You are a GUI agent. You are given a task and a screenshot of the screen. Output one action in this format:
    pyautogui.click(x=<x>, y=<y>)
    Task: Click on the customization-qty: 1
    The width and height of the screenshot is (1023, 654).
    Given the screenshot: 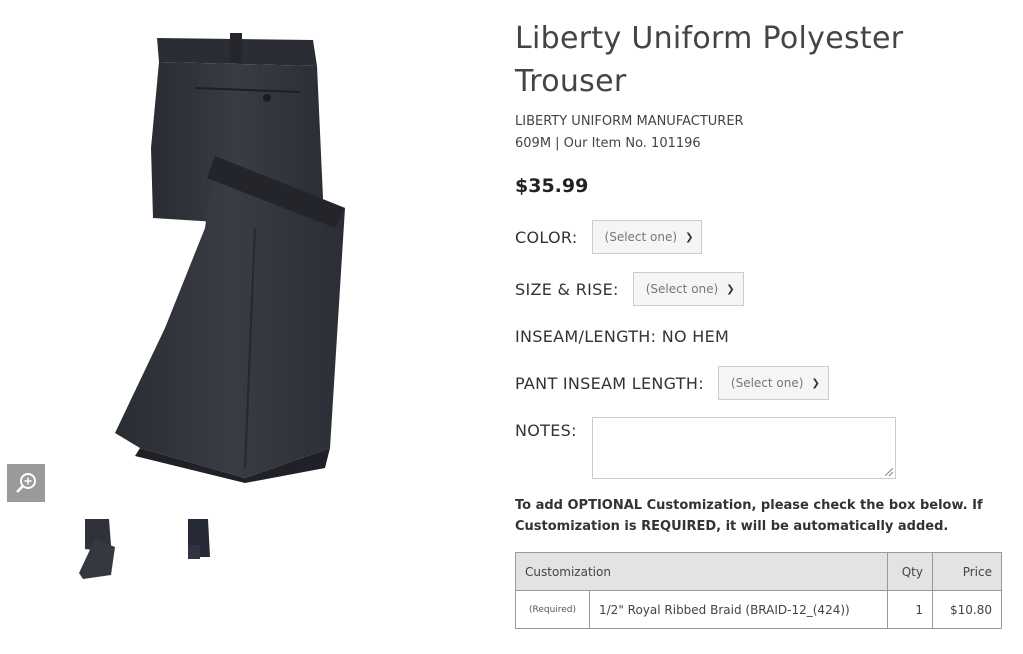 What is the action you would take?
    pyautogui.click(x=910, y=609)
    